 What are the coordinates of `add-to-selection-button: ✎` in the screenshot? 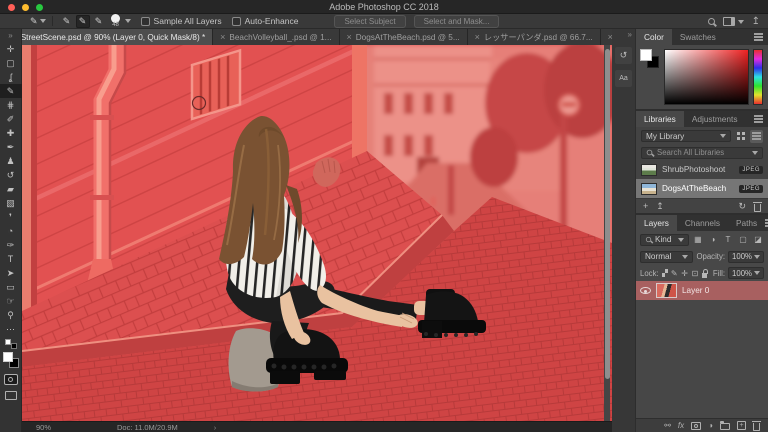 It's located at (82, 21).